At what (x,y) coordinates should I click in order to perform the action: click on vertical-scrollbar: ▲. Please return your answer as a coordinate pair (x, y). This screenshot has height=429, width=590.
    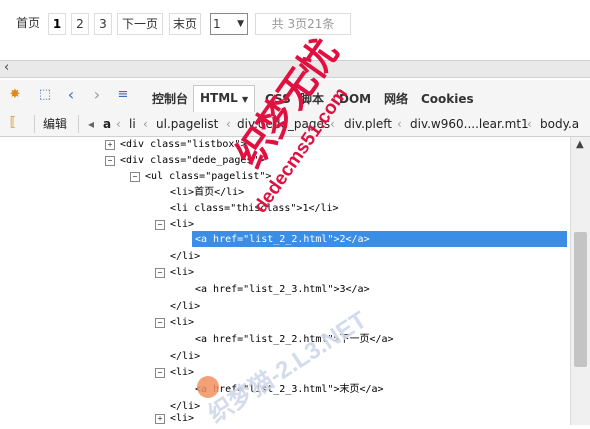
    Looking at the image, I should click on (580, 281).